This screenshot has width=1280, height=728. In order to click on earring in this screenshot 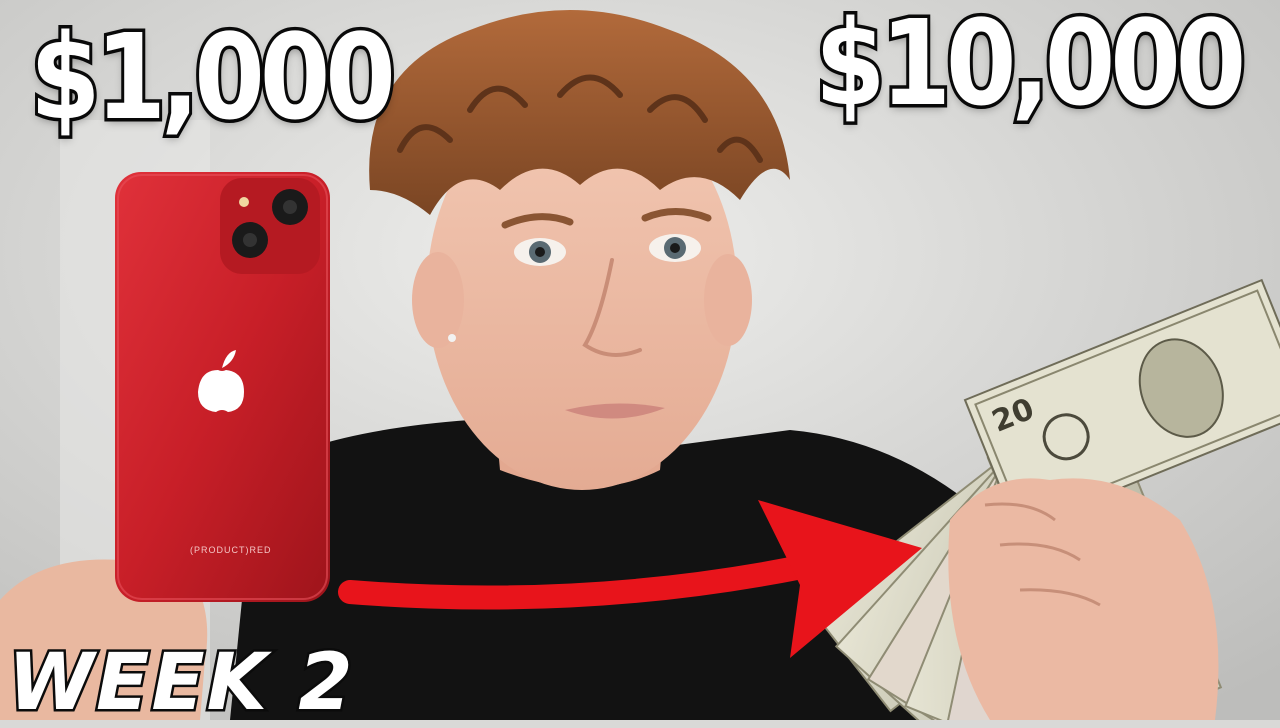, I will do `click(452, 338)`.